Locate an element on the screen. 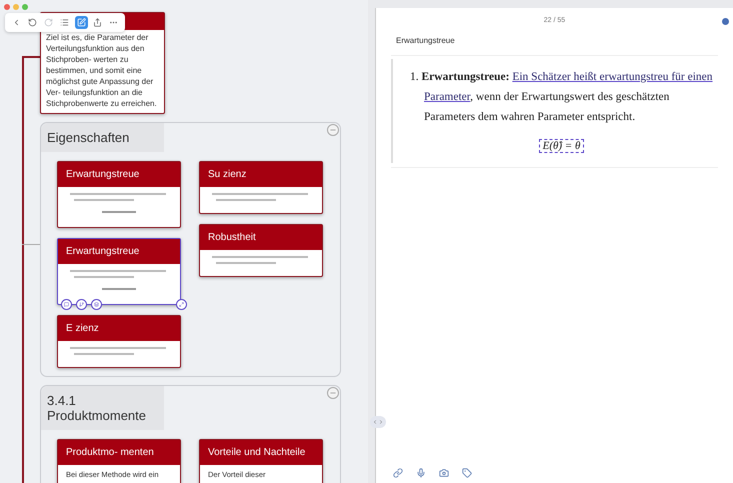  card-title: Robustheit is located at coordinates (261, 237).